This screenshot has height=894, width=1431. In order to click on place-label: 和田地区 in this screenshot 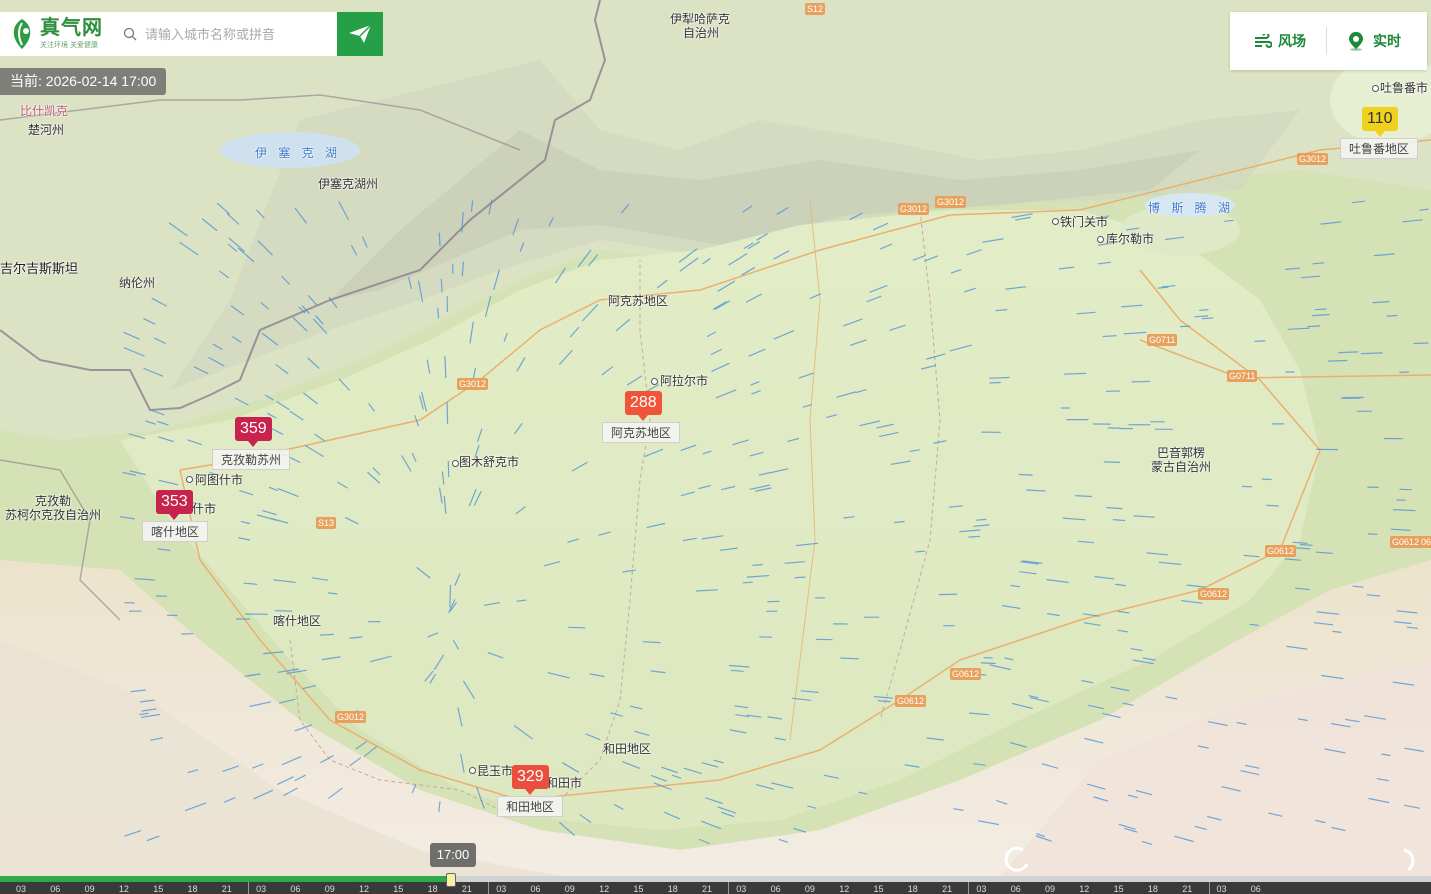, I will do `click(627, 749)`.